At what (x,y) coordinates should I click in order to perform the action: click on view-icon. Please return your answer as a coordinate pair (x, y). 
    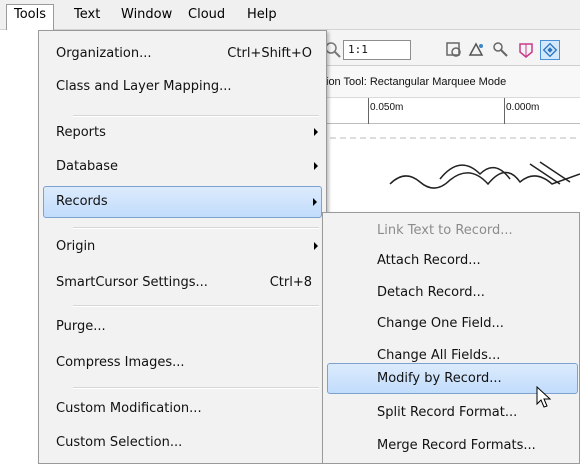
    Looking at the image, I should click on (454, 50).